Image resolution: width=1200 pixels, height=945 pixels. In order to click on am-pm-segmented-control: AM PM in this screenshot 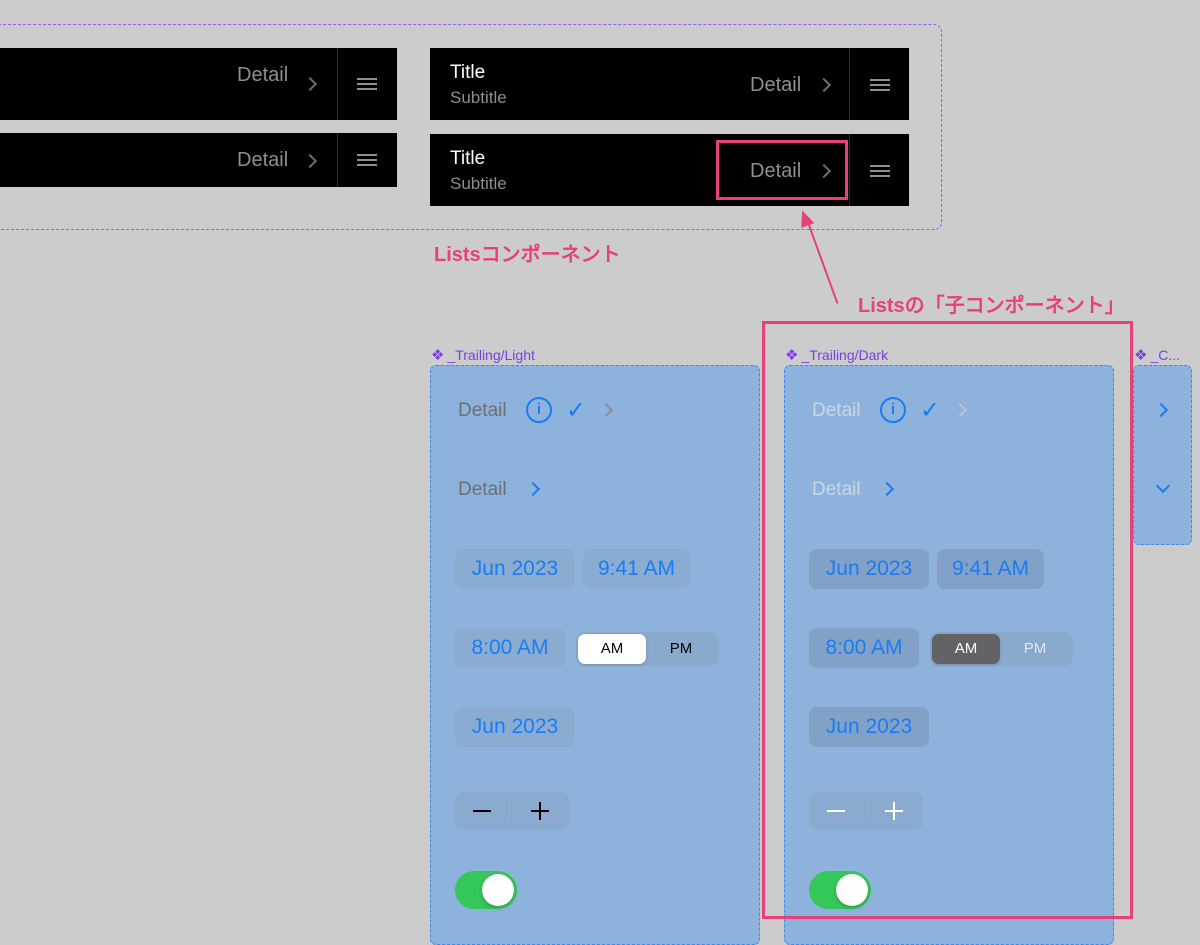, I will do `click(647, 649)`.